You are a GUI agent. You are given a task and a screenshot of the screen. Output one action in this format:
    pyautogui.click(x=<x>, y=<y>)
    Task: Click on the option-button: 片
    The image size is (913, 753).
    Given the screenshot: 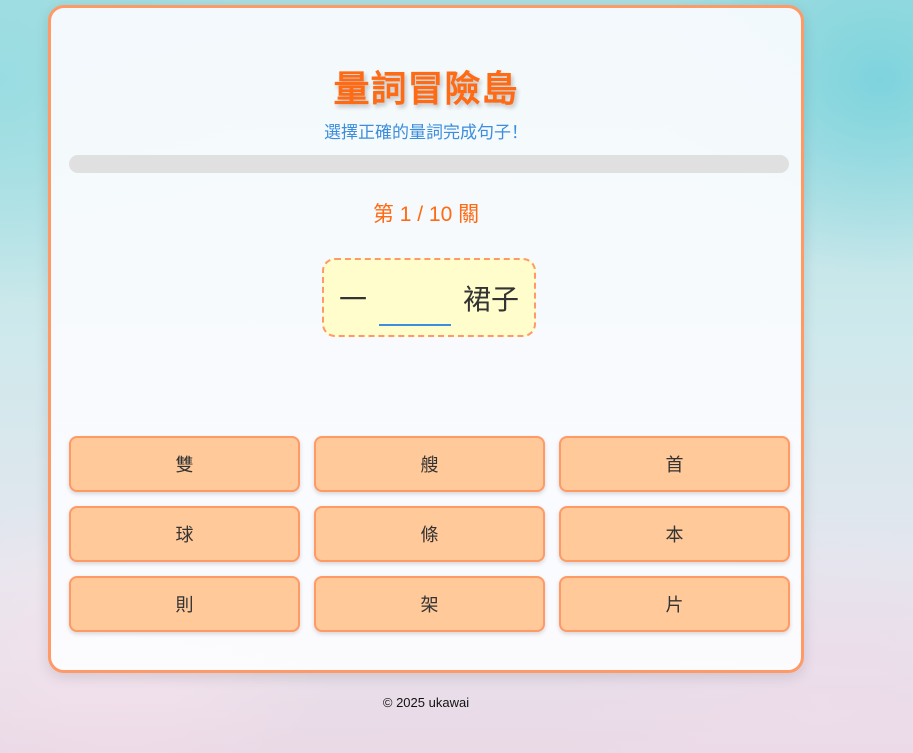 What is the action you would take?
    pyautogui.click(x=674, y=604)
    